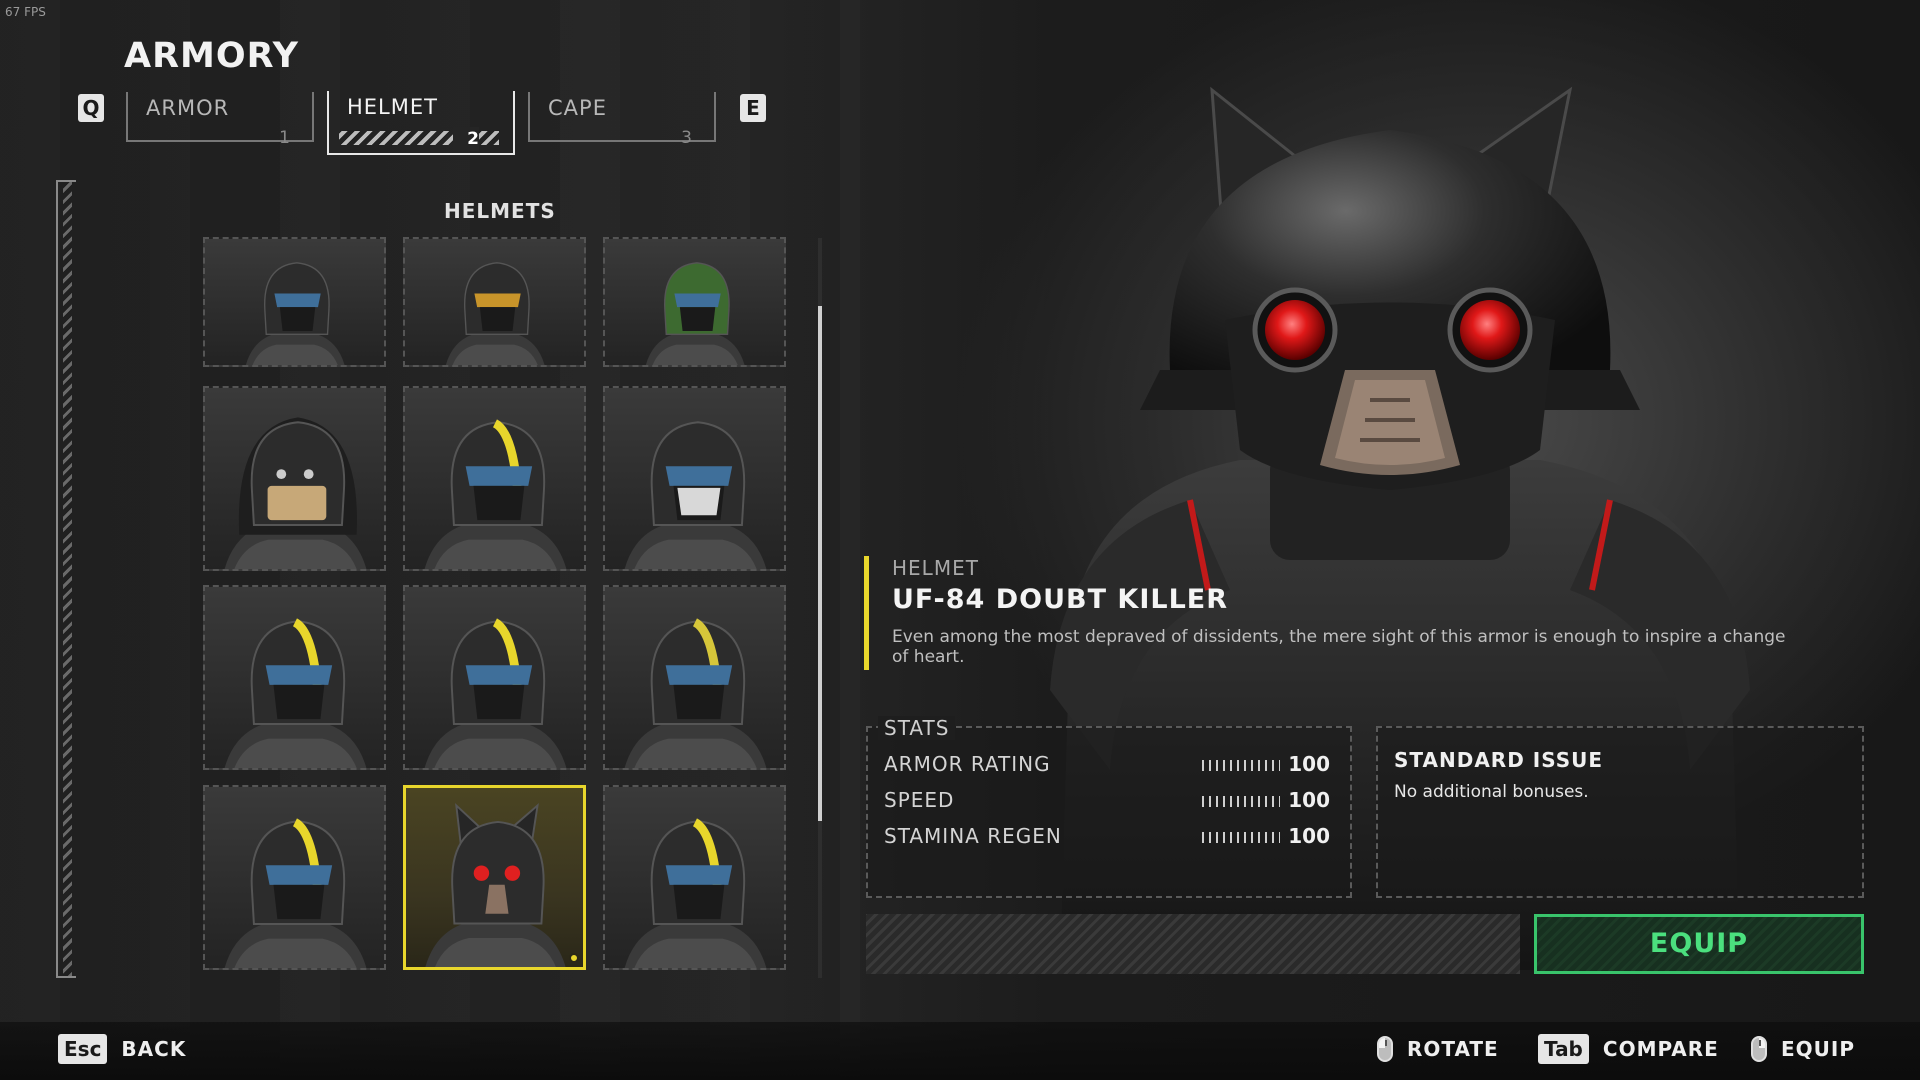 The image size is (1920, 1080). Describe the element at coordinates (919, 800) in the screenshot. I see `stat-name: SPEED` at that location.